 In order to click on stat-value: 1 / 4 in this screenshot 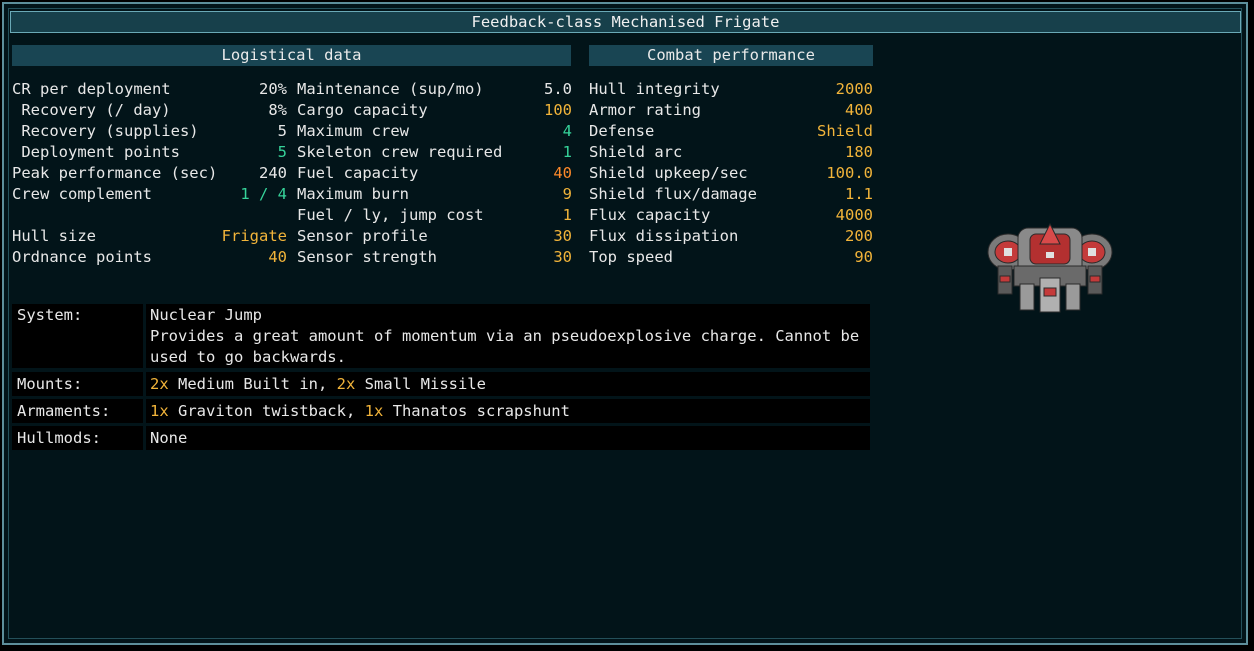, I will do `click(263, 194)`.